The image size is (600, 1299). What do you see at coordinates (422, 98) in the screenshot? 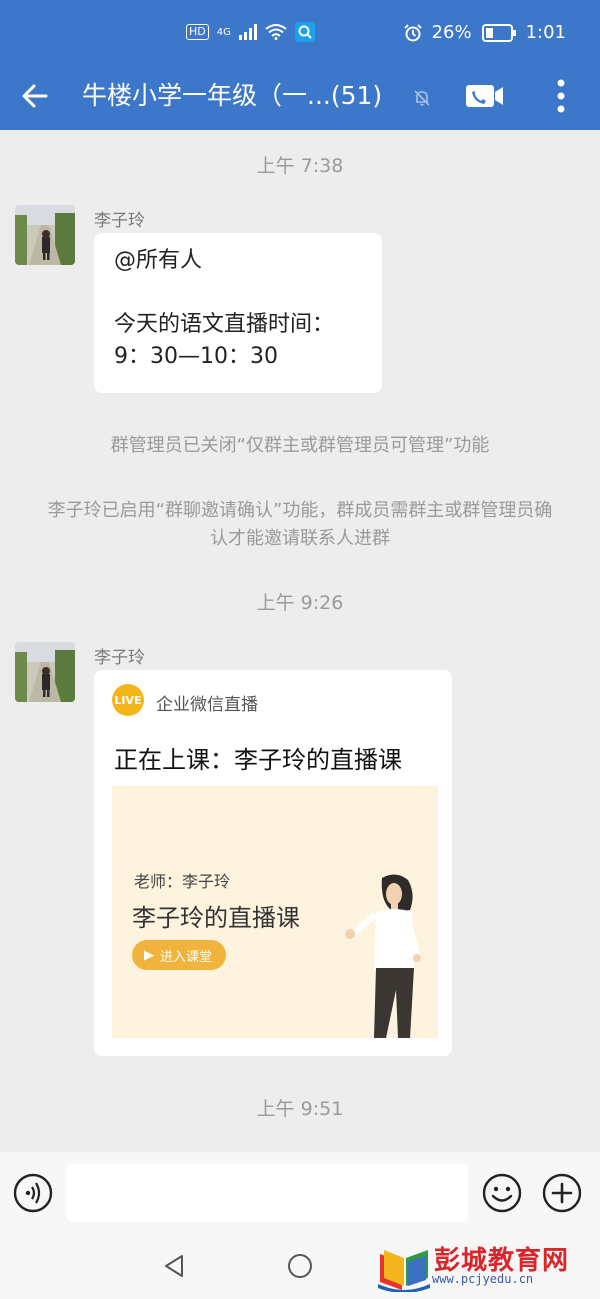
I see `mute-bell-icon` at bounding box center [422, 98].